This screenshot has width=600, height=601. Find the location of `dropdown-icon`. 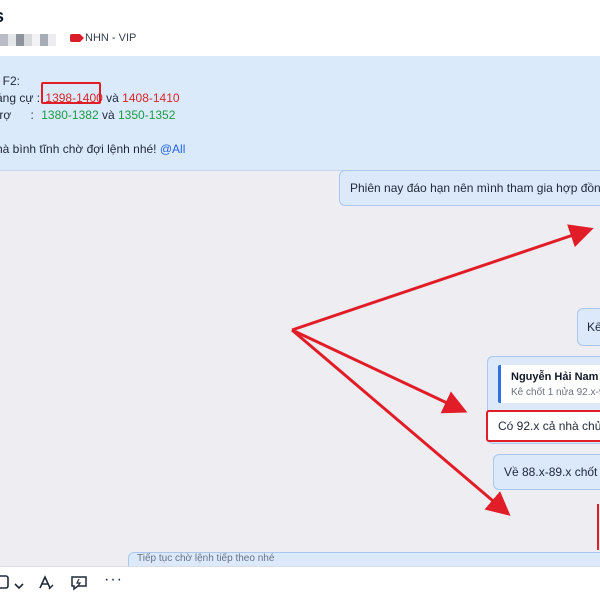

dropdown-icon is located at coordinates (19, 585).